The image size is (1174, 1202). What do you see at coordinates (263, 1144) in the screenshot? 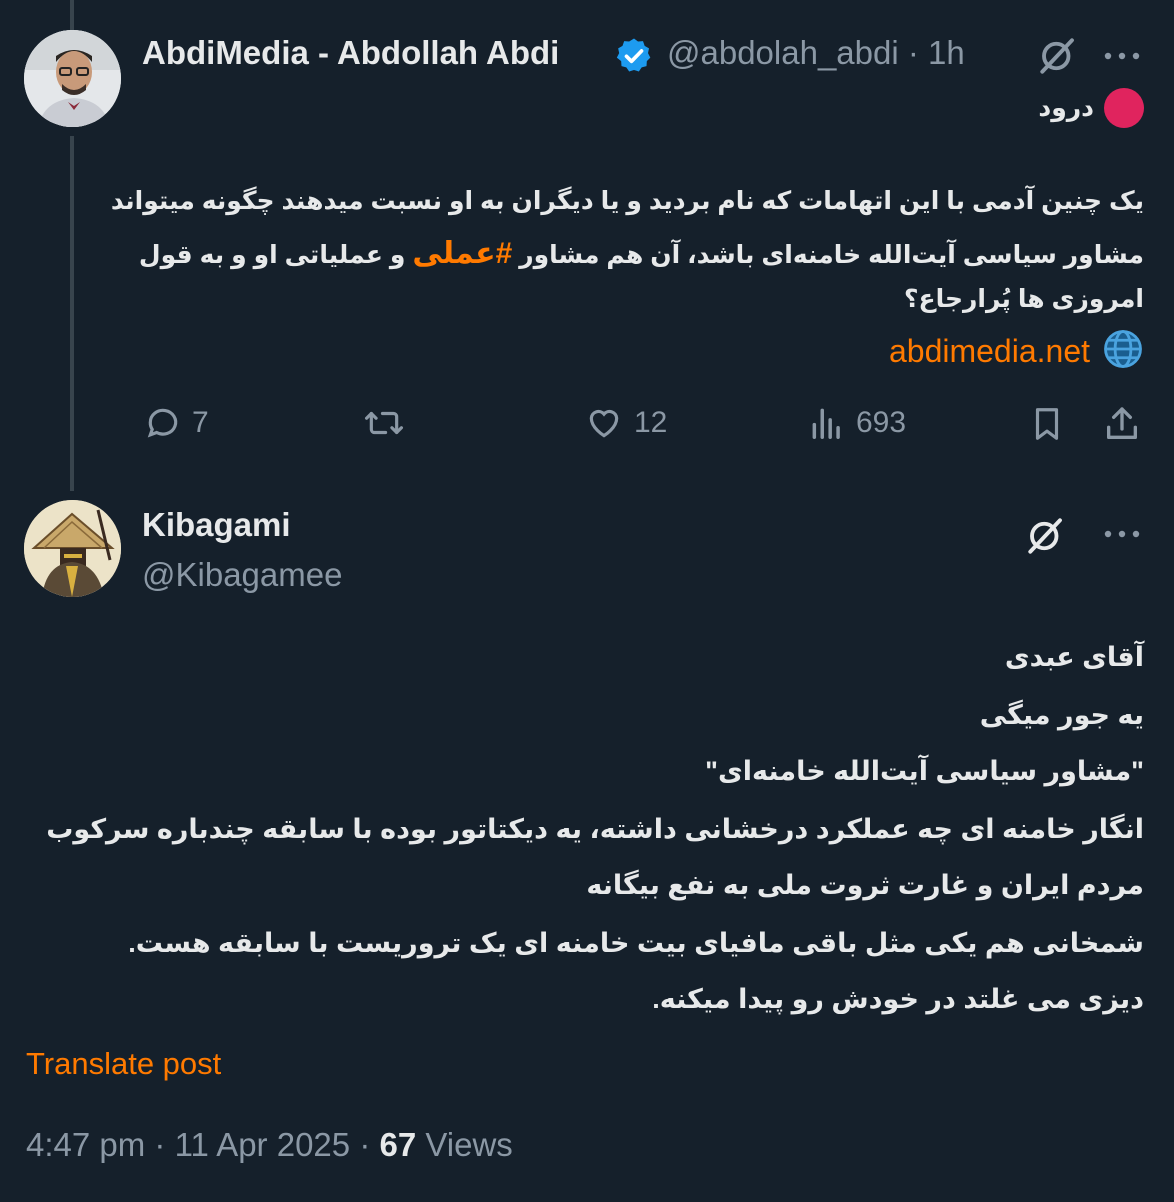
I see `post-date: 11 Apr 2025` at bounding box center [263, 1144].